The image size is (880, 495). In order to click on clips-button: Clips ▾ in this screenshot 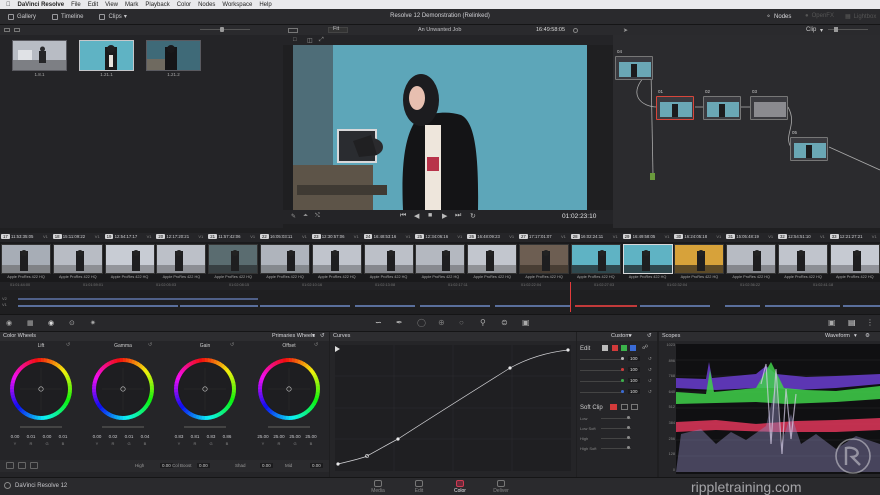, I will do `click(112, 17)`.